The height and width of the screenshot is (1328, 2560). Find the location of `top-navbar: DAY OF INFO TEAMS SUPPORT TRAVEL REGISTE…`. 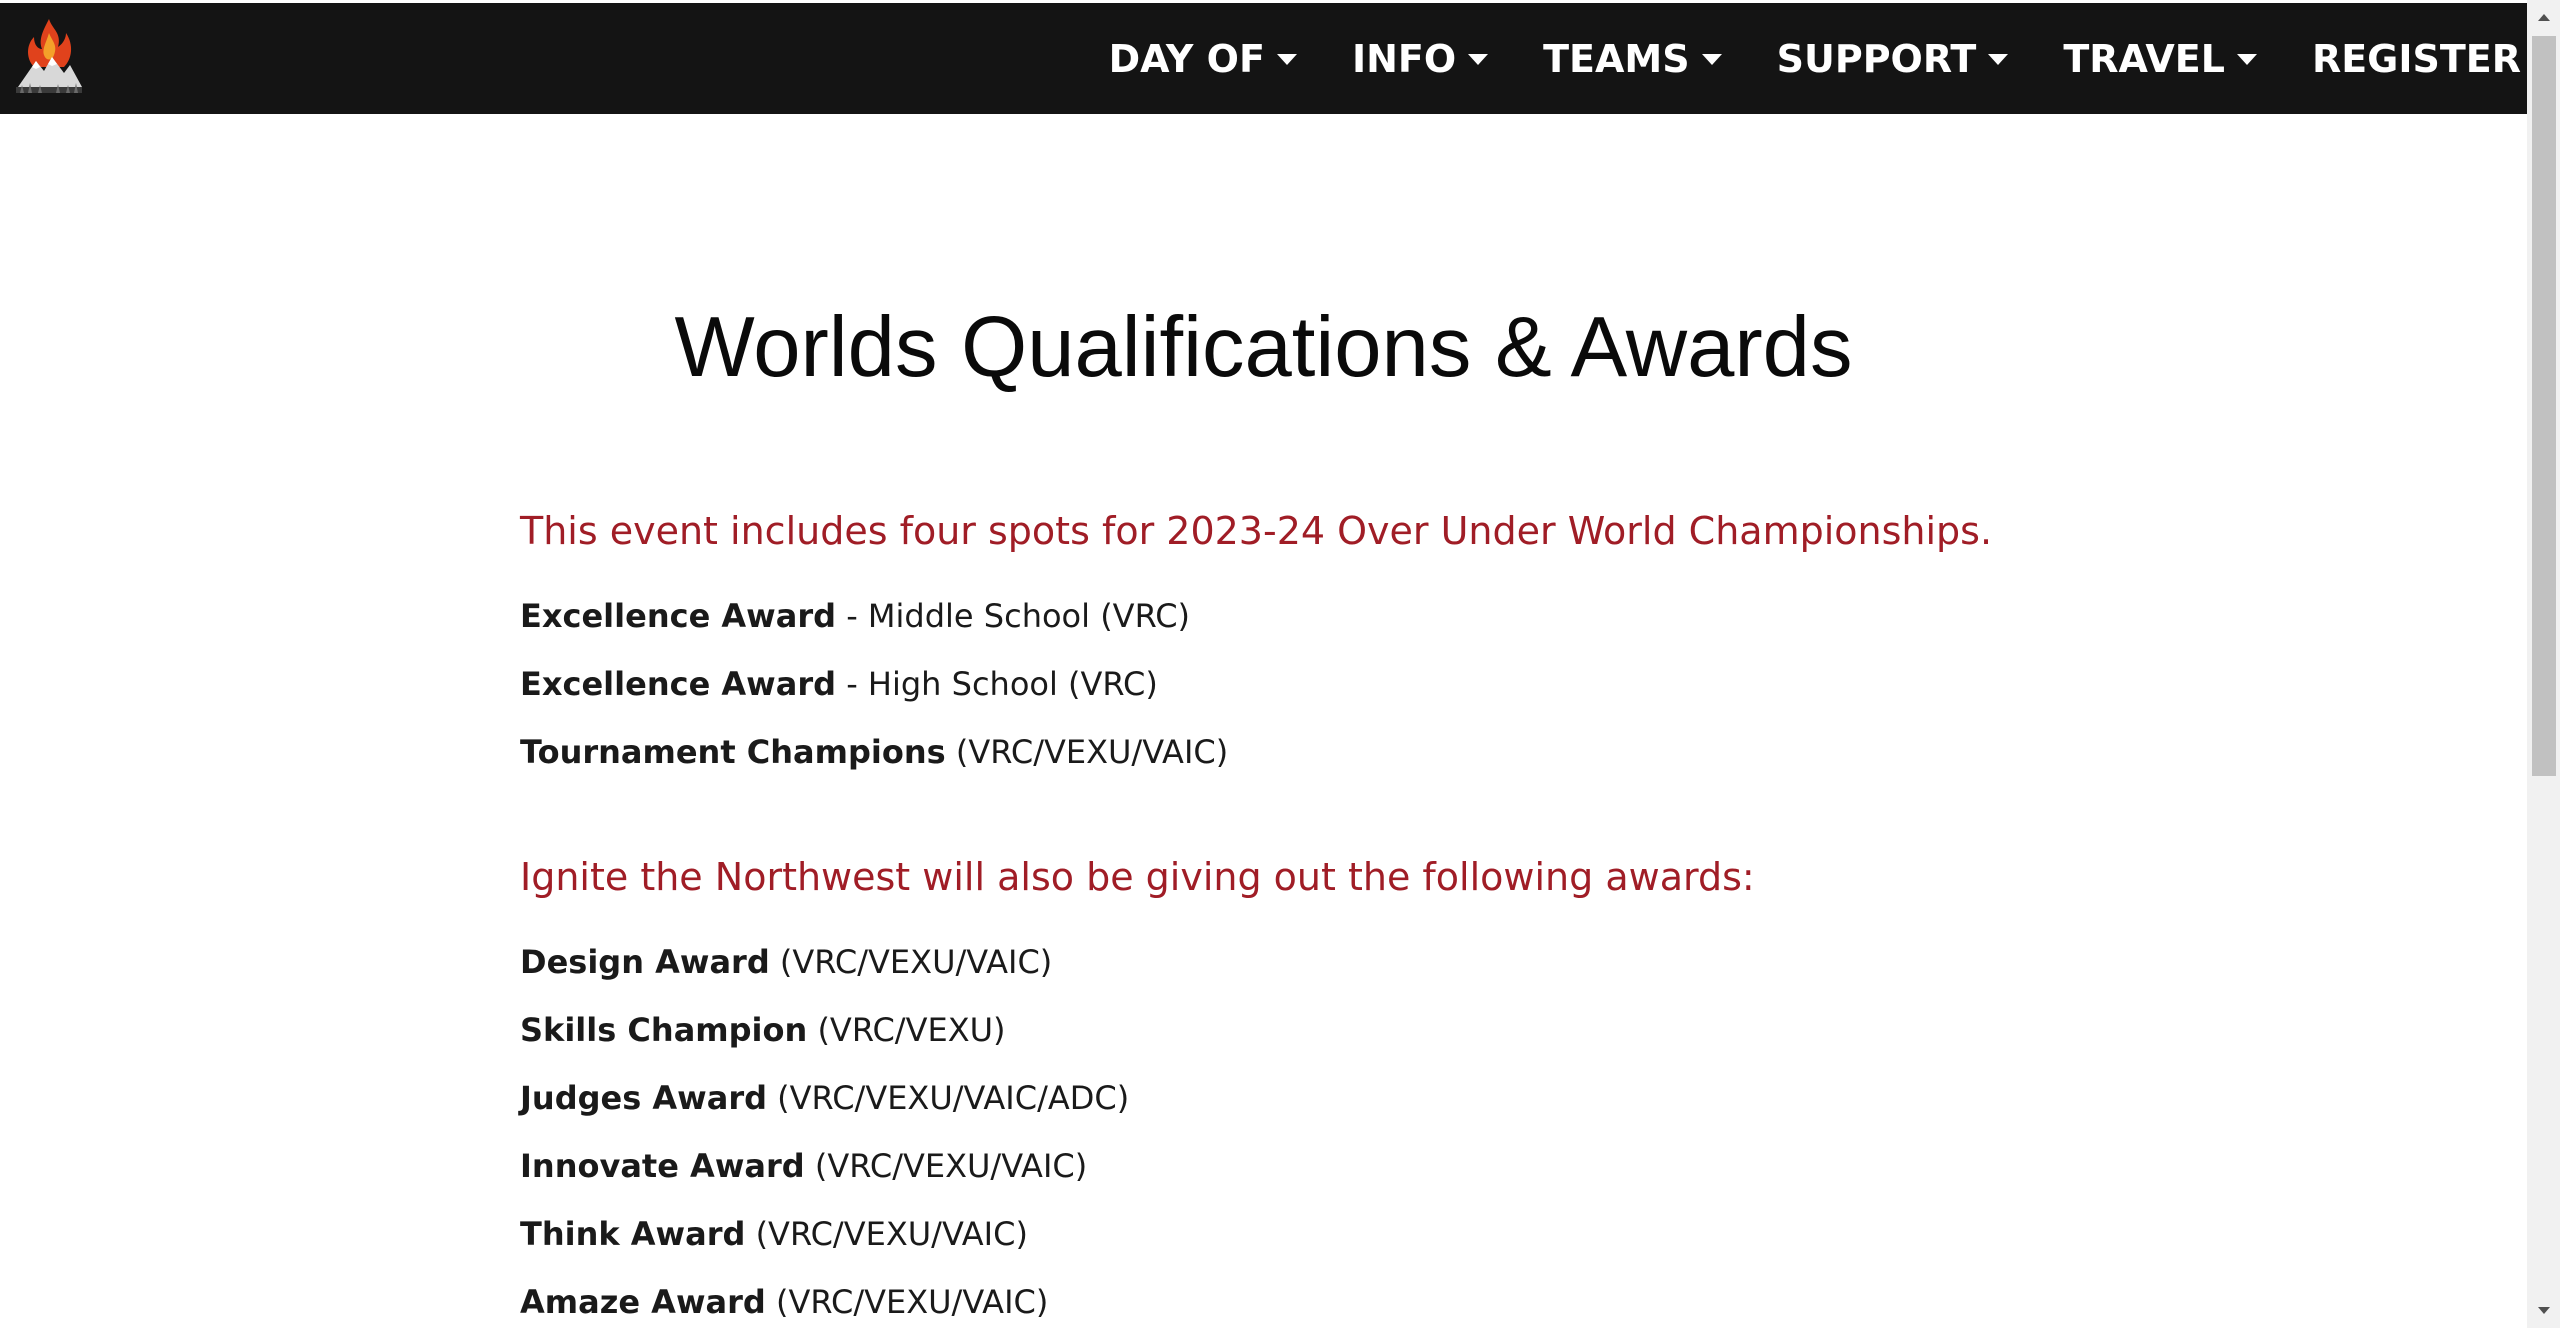

top-navbar: DAY OF INFO TEAMS SUPPORT TRAVEL REGISTE… is located at coordinates (1263, 58).